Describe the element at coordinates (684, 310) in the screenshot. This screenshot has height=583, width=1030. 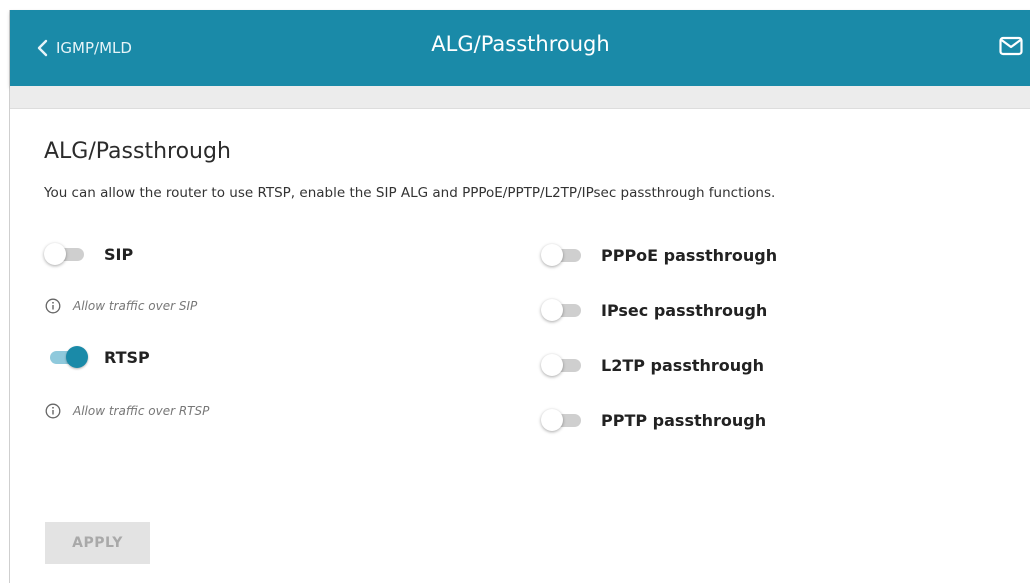
I see `ipsec-label: IPsec passthrough` at that location.